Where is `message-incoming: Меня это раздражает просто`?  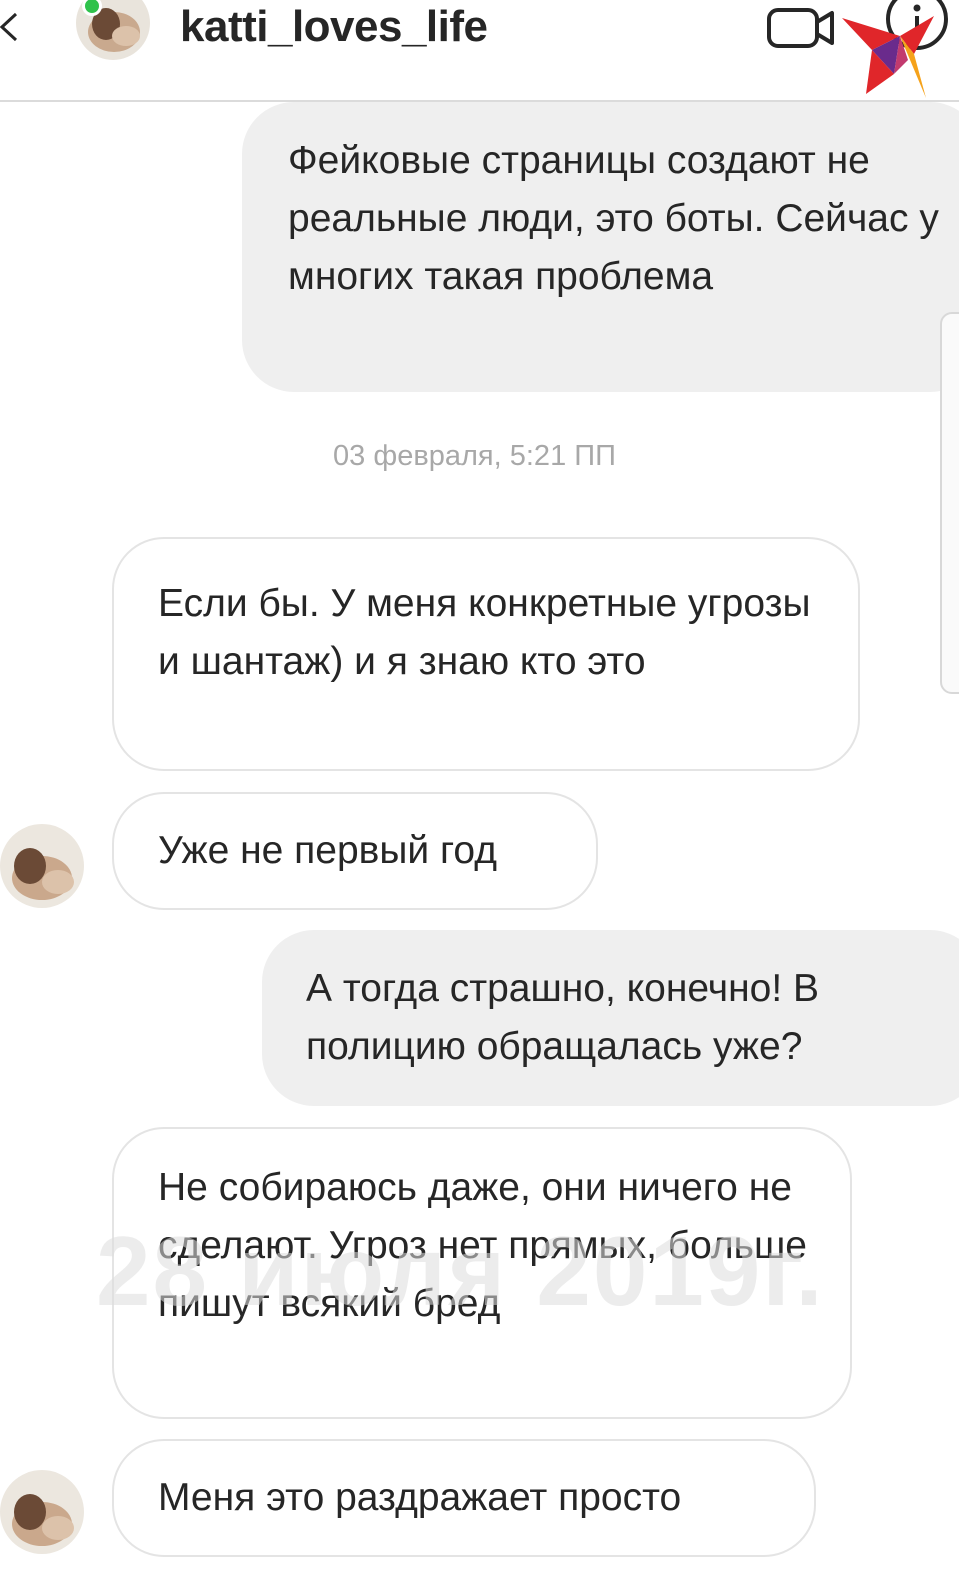
message-incoming: Меня это раздражает просто is located at coordinates (464, 1498).